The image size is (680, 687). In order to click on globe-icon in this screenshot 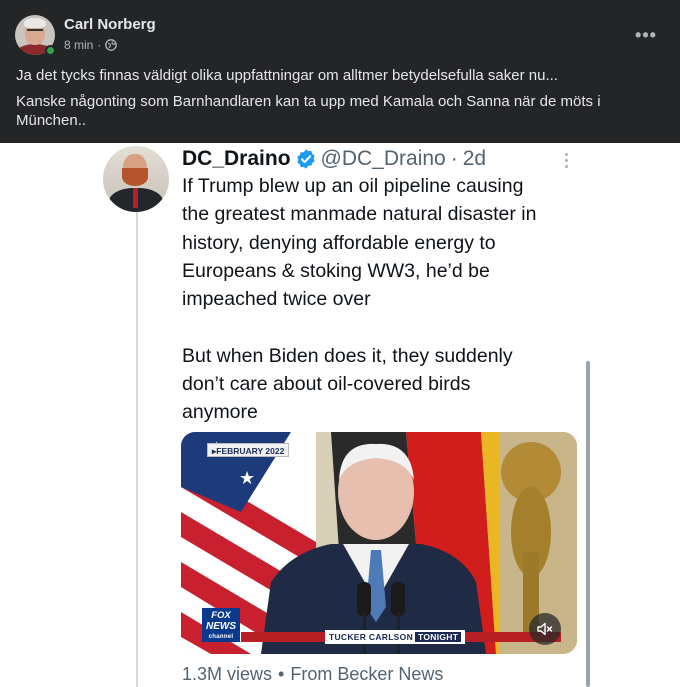, I will do `click(111, 45)`.